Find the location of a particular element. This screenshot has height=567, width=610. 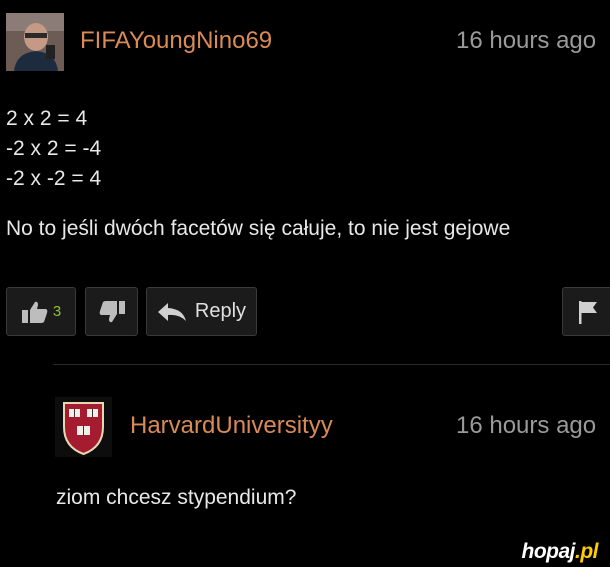

watermark-brand: hopaj is located at coordinates (548, 551).